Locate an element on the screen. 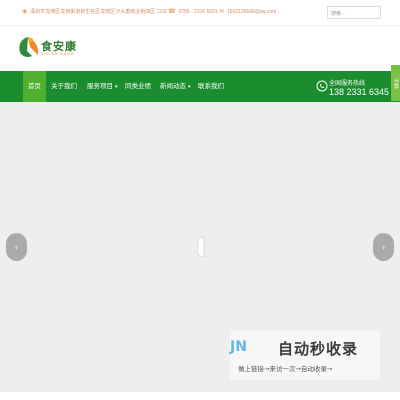 This screenshot has height=400, width=400. nav-item-news: 新闻动态 ▾ is located at coordinates (175, 86).